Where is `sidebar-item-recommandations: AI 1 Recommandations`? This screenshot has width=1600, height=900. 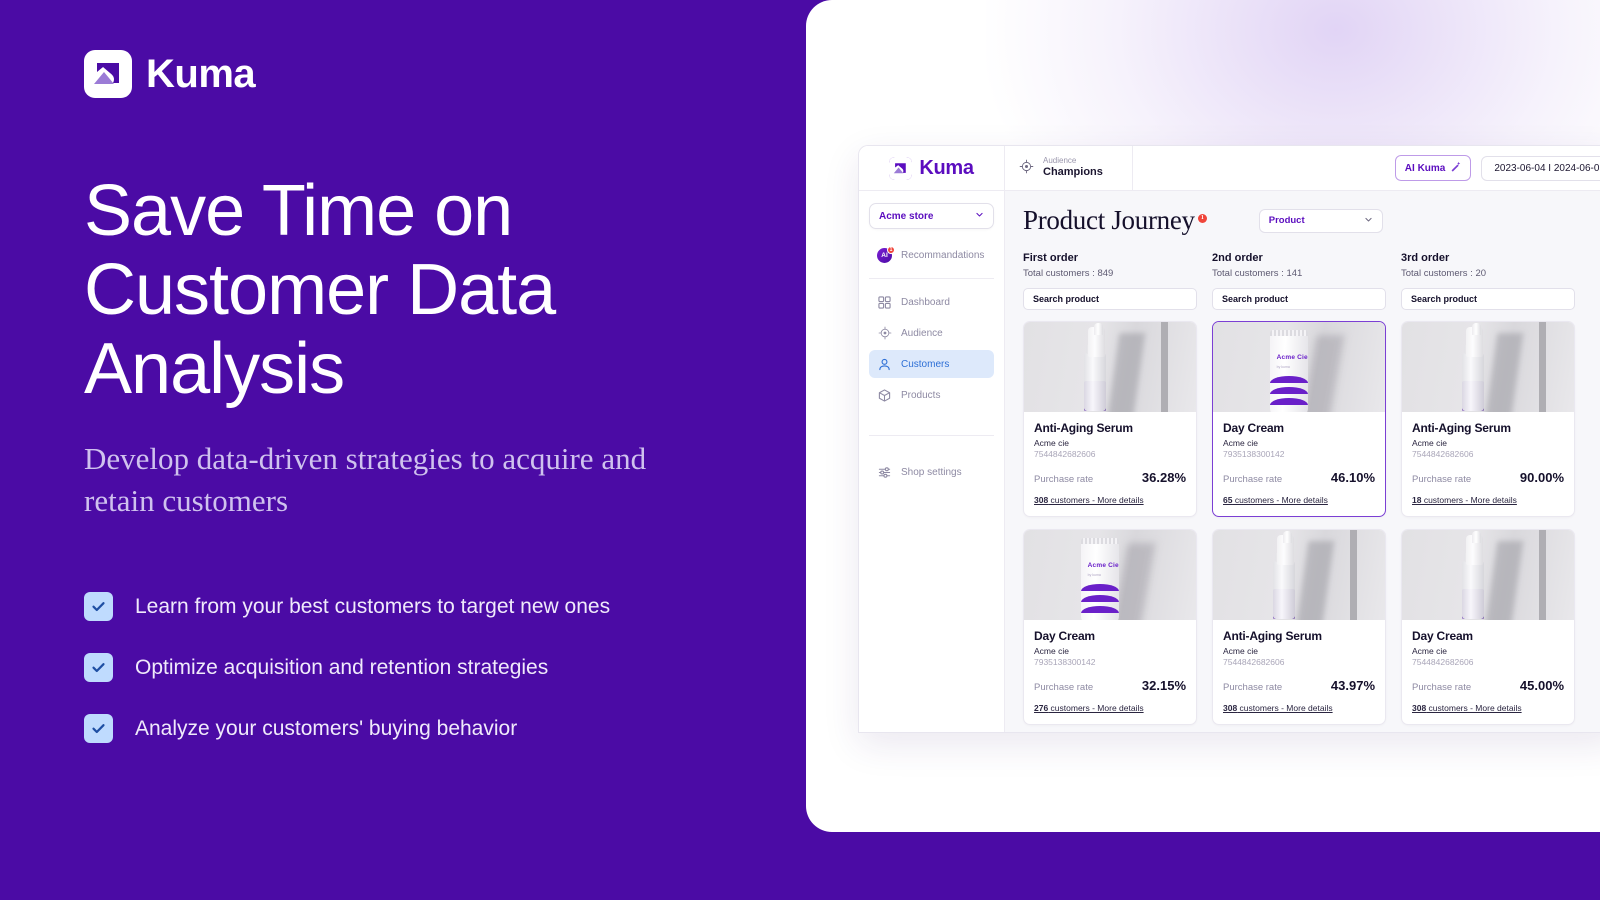 sidebar-item-recommandations: AI 1 Recommandations is located at coordinates (931, 255).